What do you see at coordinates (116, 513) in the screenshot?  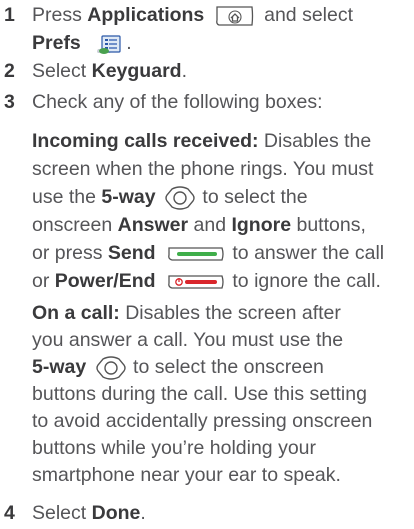 I see `done-label: Done` at bounding box center [116, 513].